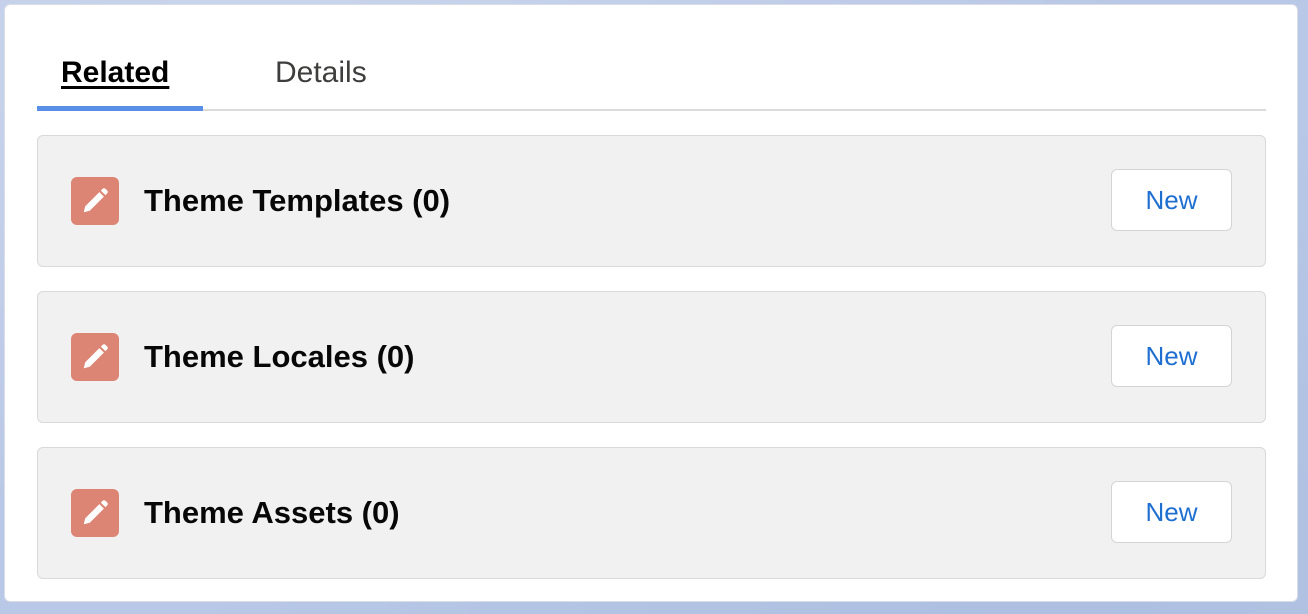 The height and width of the screenshot is (614, 1308). I want to click on new-theme-asset-button: New, so click(1171, 512).